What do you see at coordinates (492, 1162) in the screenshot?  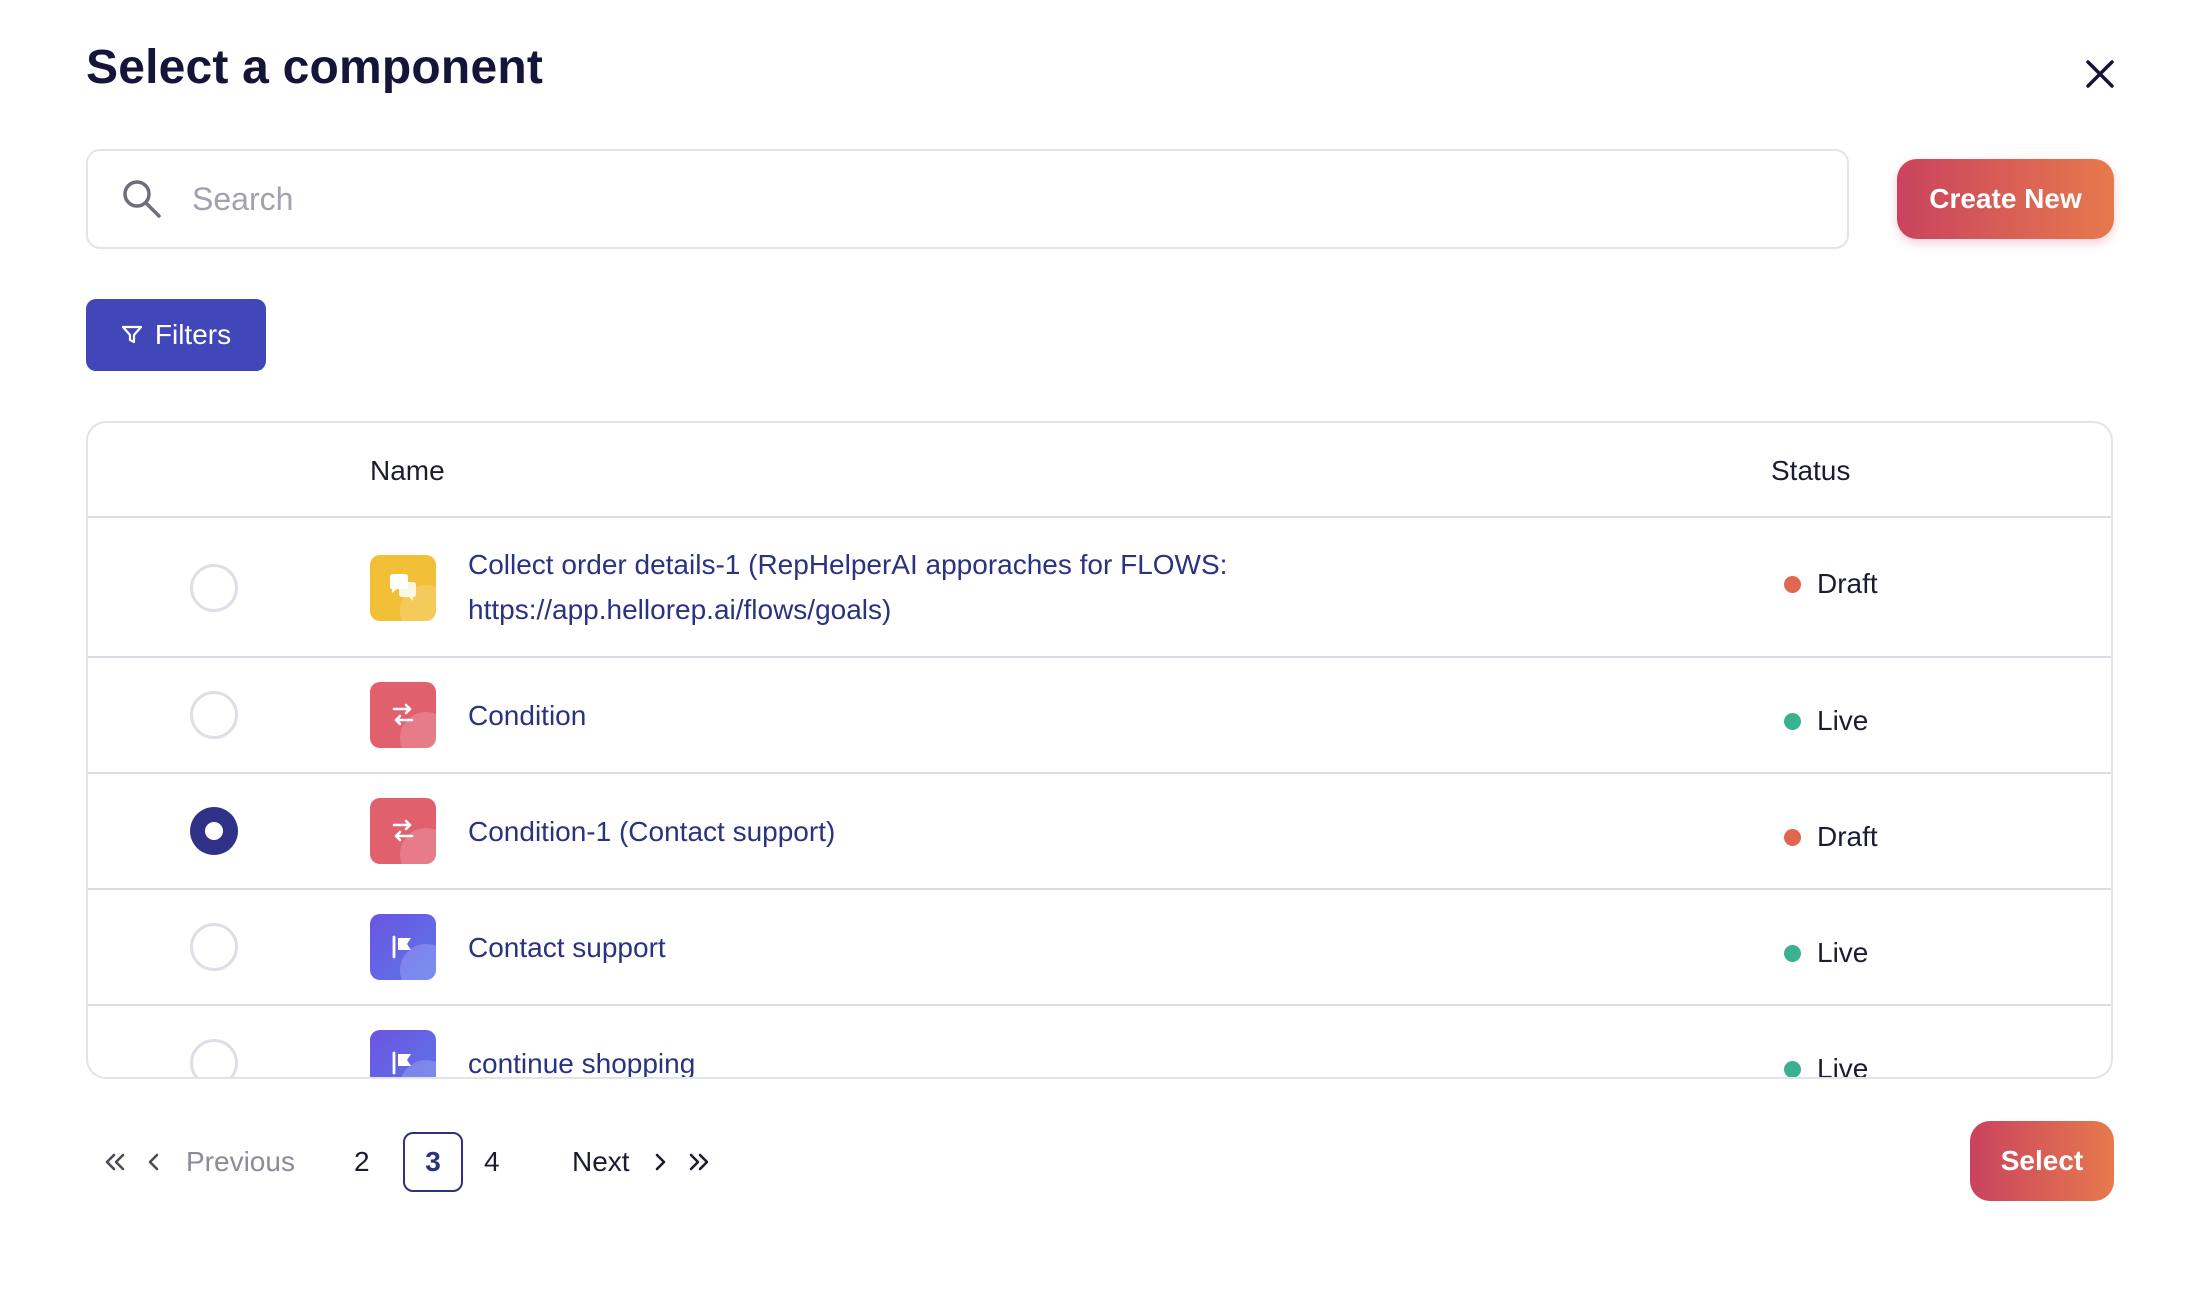 I see `page-button-4: 4` at bounding box center [492, 1162].